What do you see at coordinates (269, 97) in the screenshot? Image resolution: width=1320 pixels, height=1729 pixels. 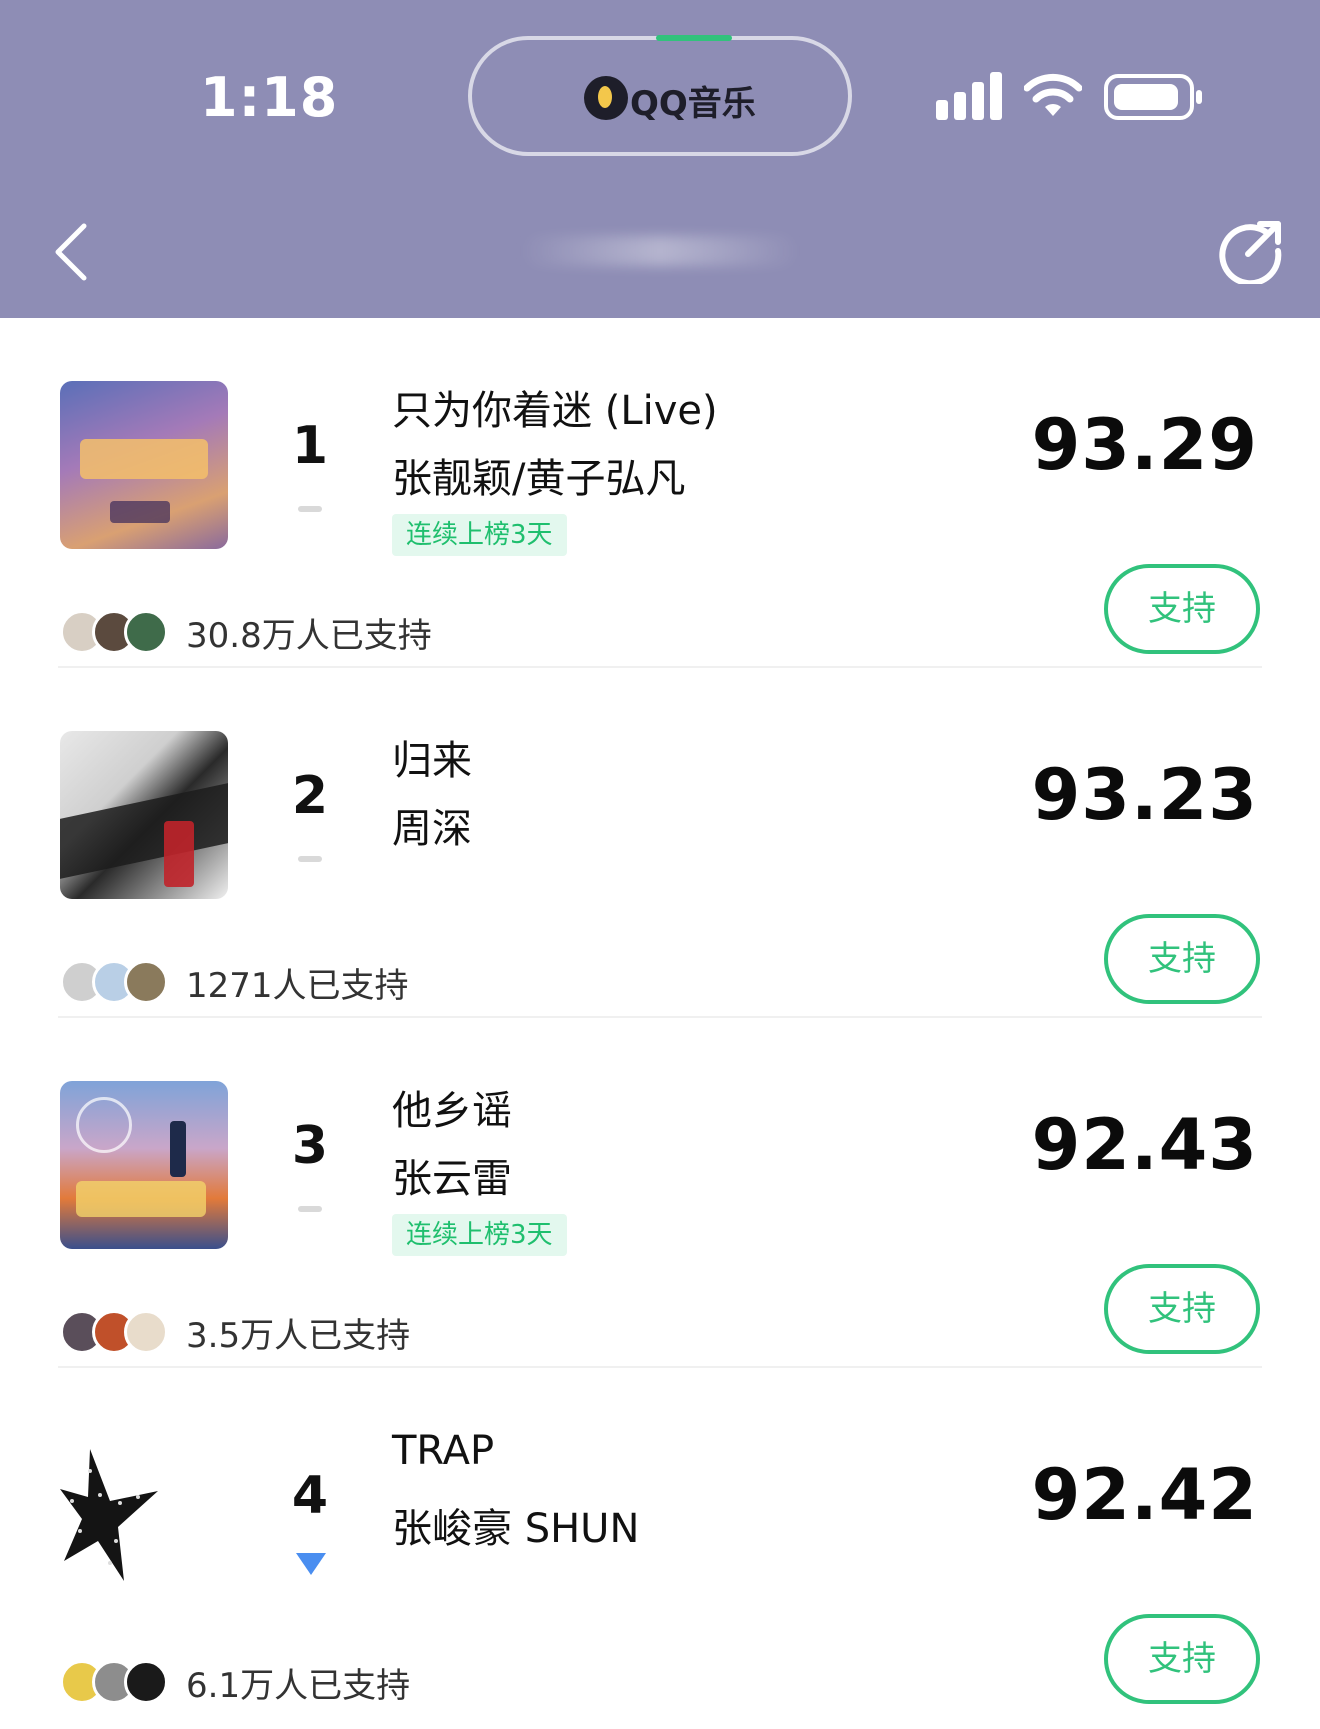 I see `status-time: 1:18` at bounding box center [269, 97].